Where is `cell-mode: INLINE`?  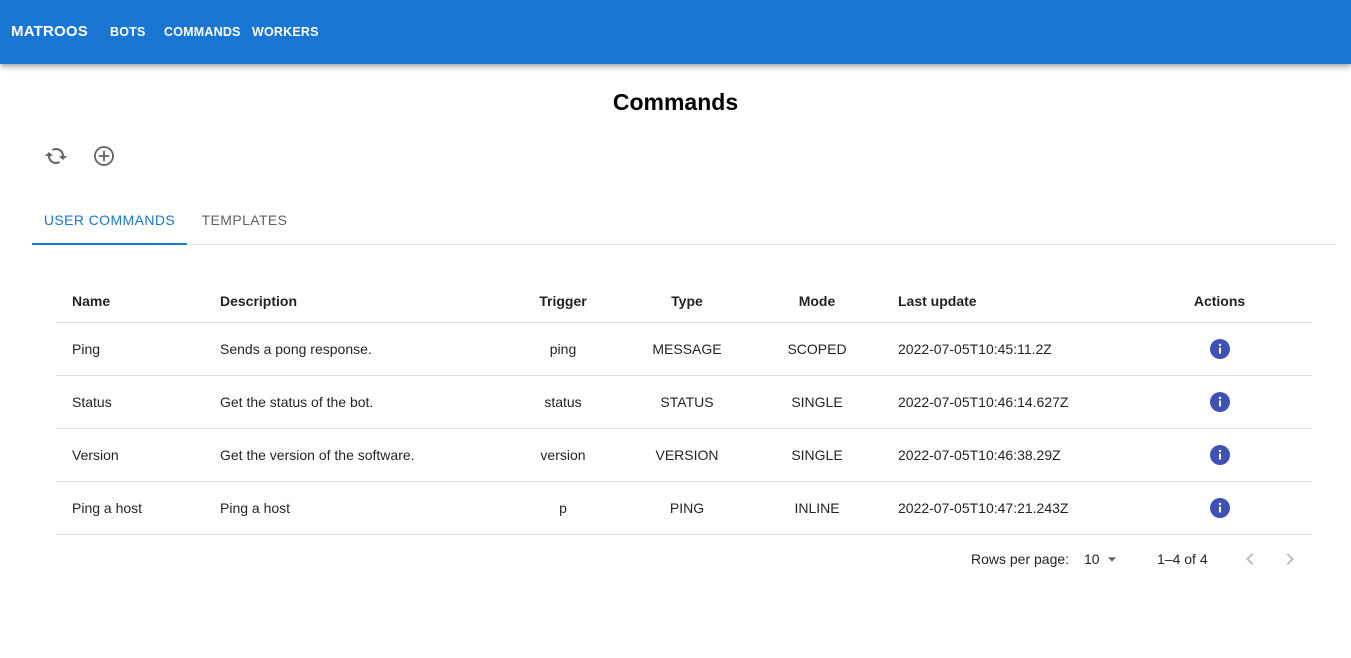
cell-mode: INLINE is located at coordinates (817, 508).